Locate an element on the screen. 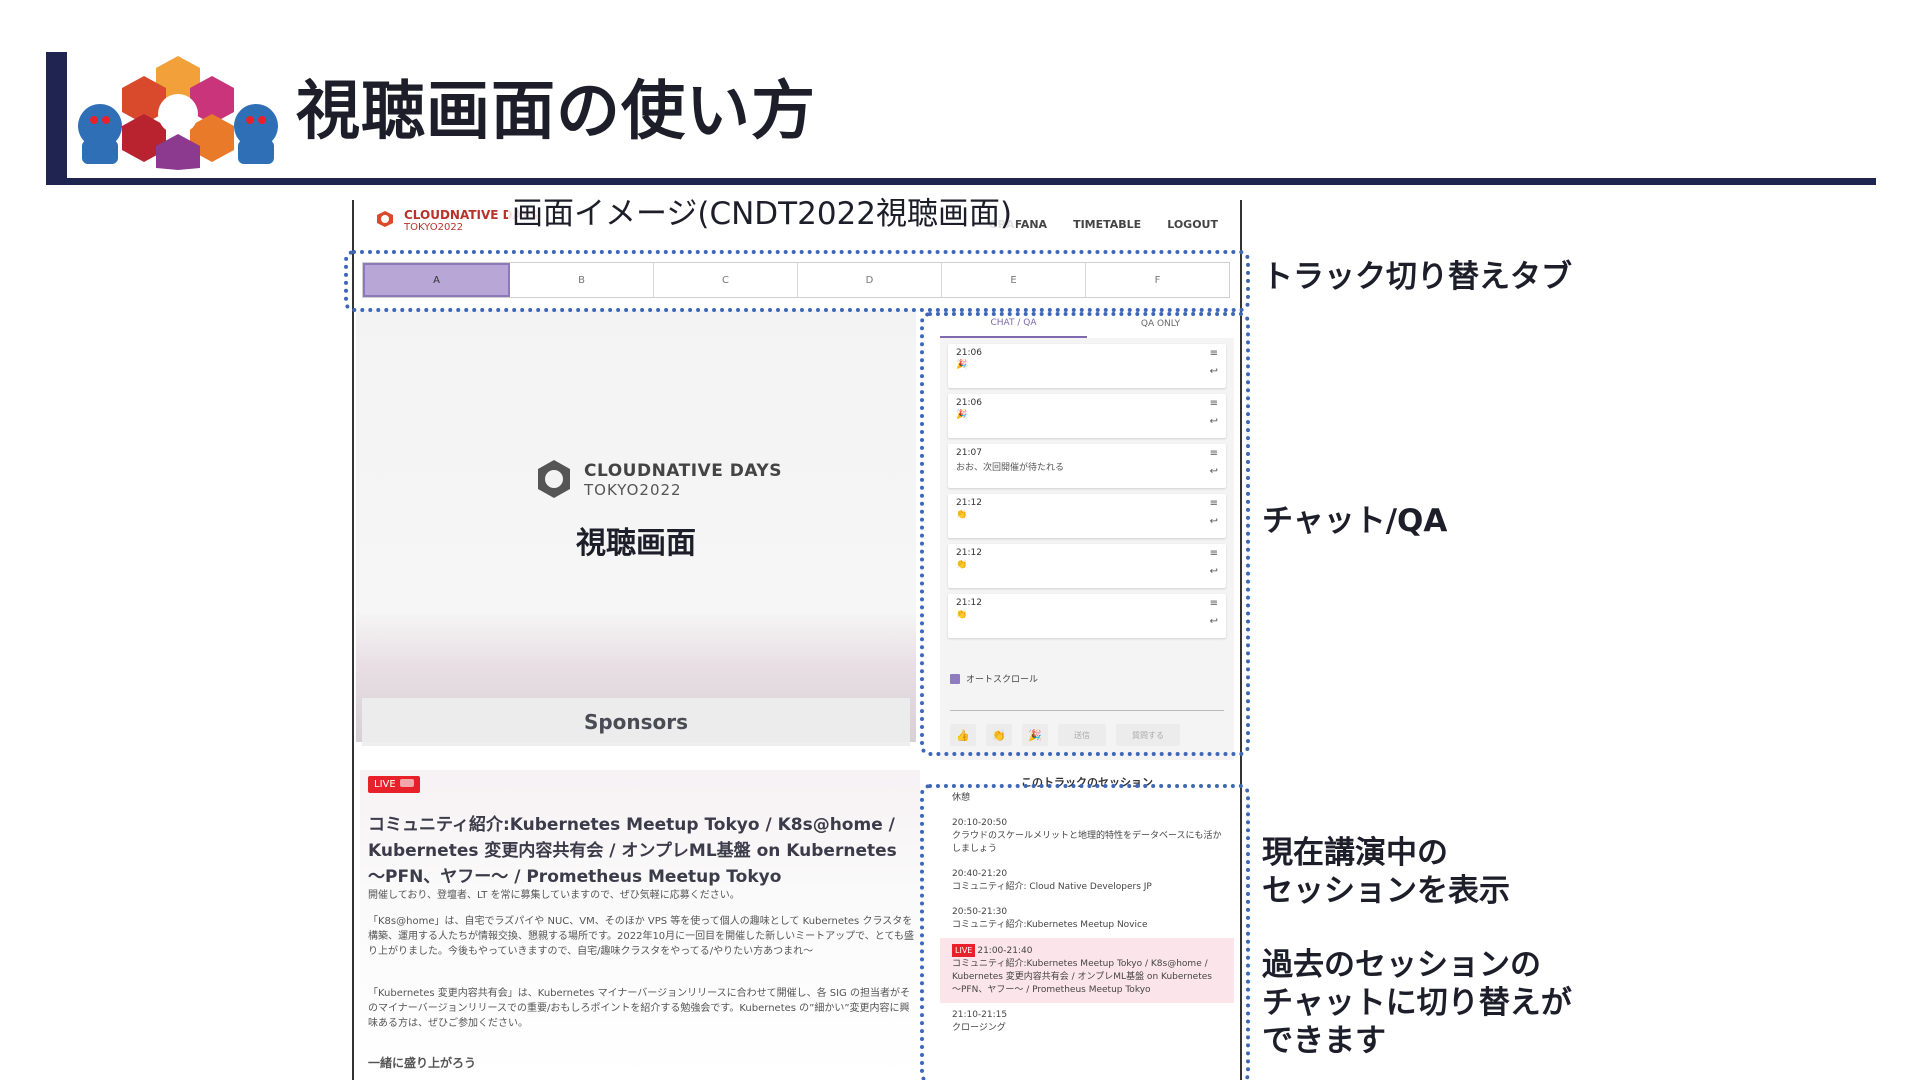 This screenshot has width=1920, height=1080. sponsors-banner: Sponsors is located at coordinates (636, 722).